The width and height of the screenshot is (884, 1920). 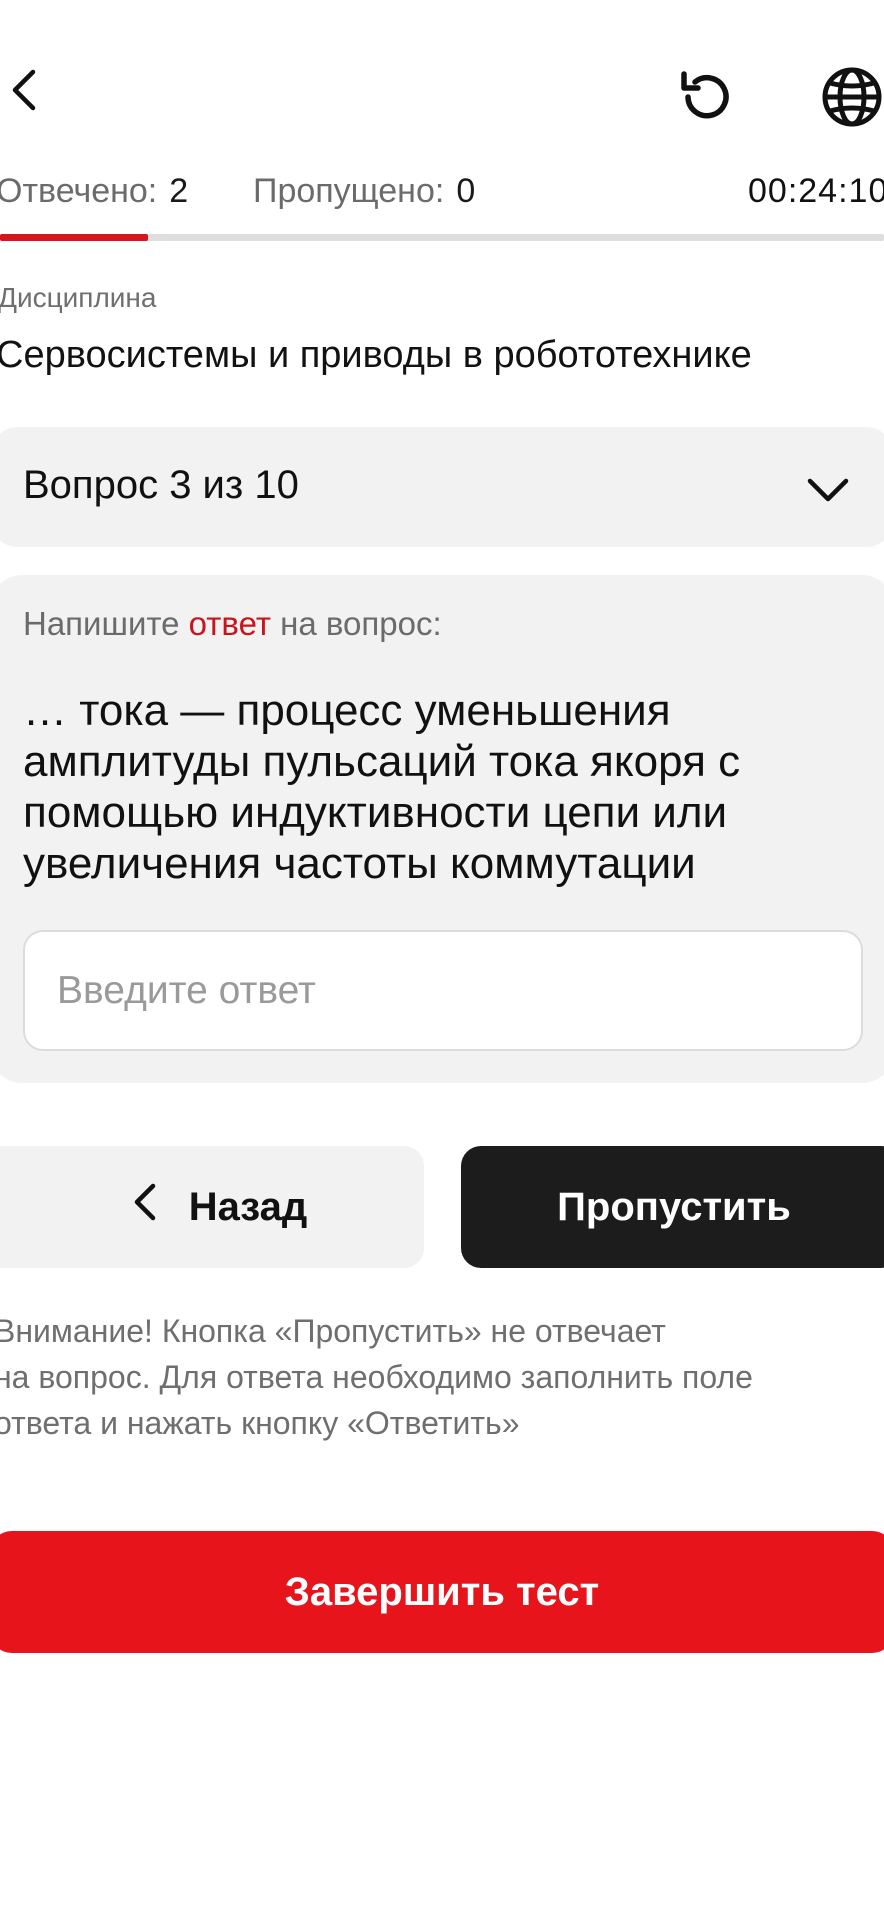 What do you see at coordinates (466, 191) in the screenshot?
I see `skipped-value: 0` at bounding box center [466, 191].